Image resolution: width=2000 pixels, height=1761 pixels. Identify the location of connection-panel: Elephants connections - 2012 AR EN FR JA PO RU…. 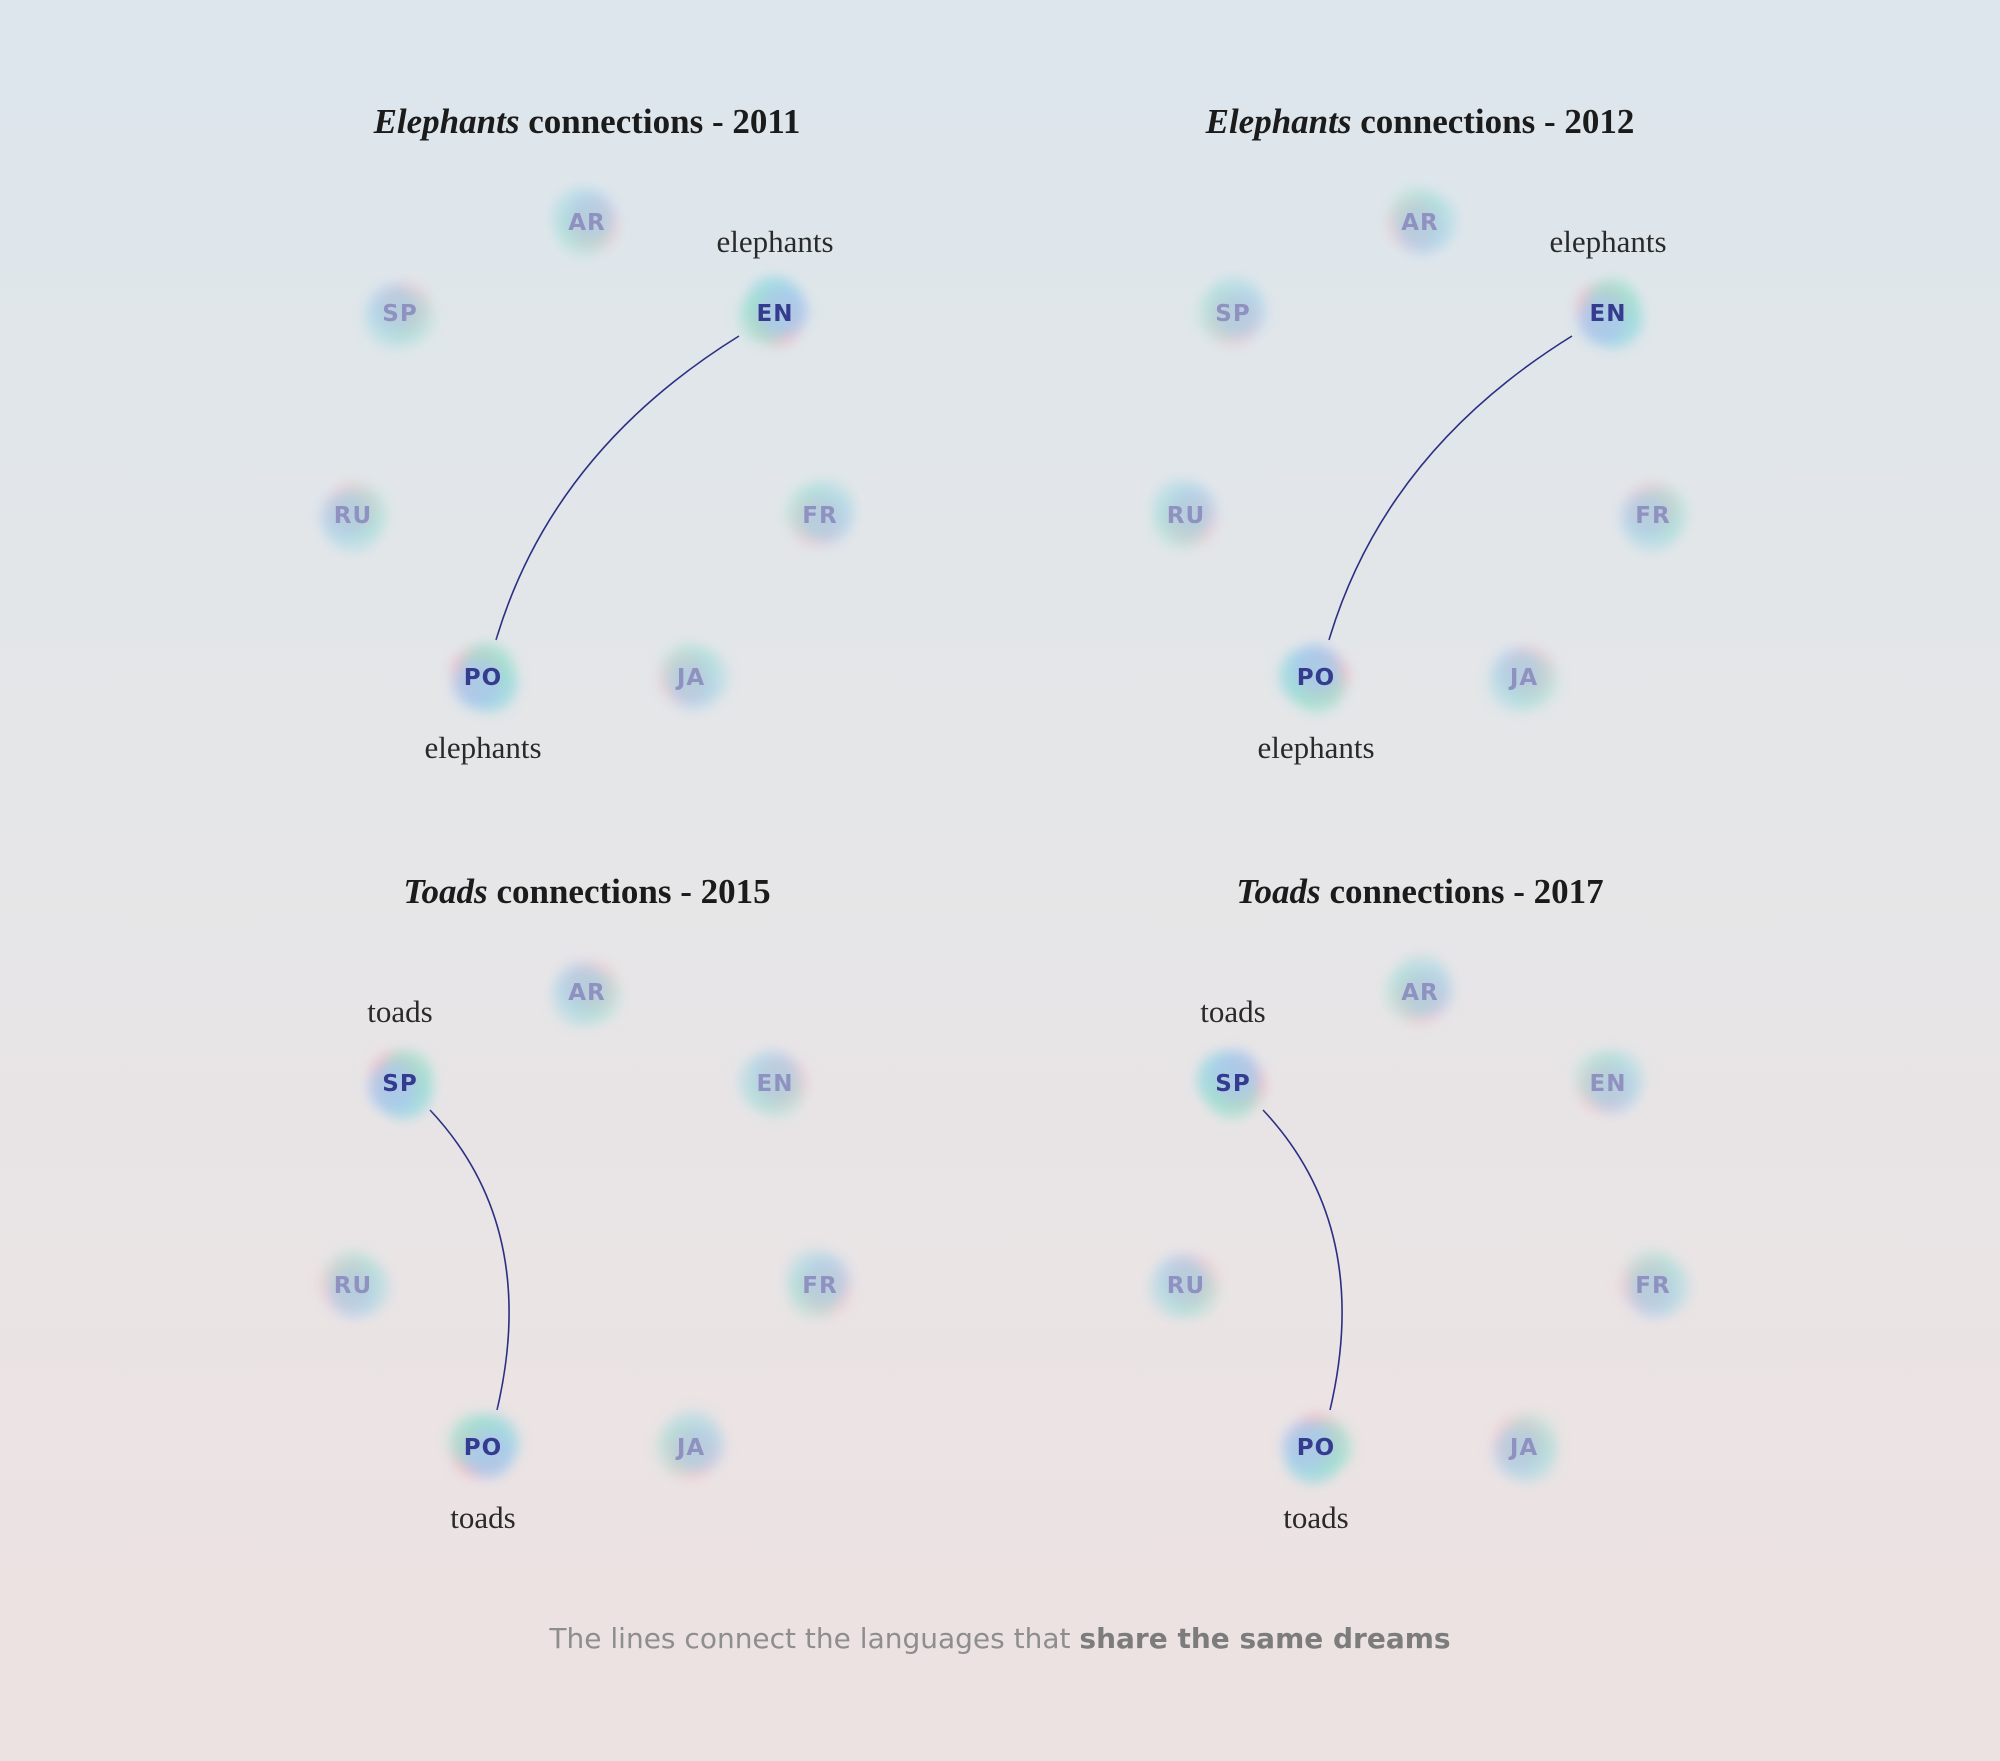
(1420, 433).